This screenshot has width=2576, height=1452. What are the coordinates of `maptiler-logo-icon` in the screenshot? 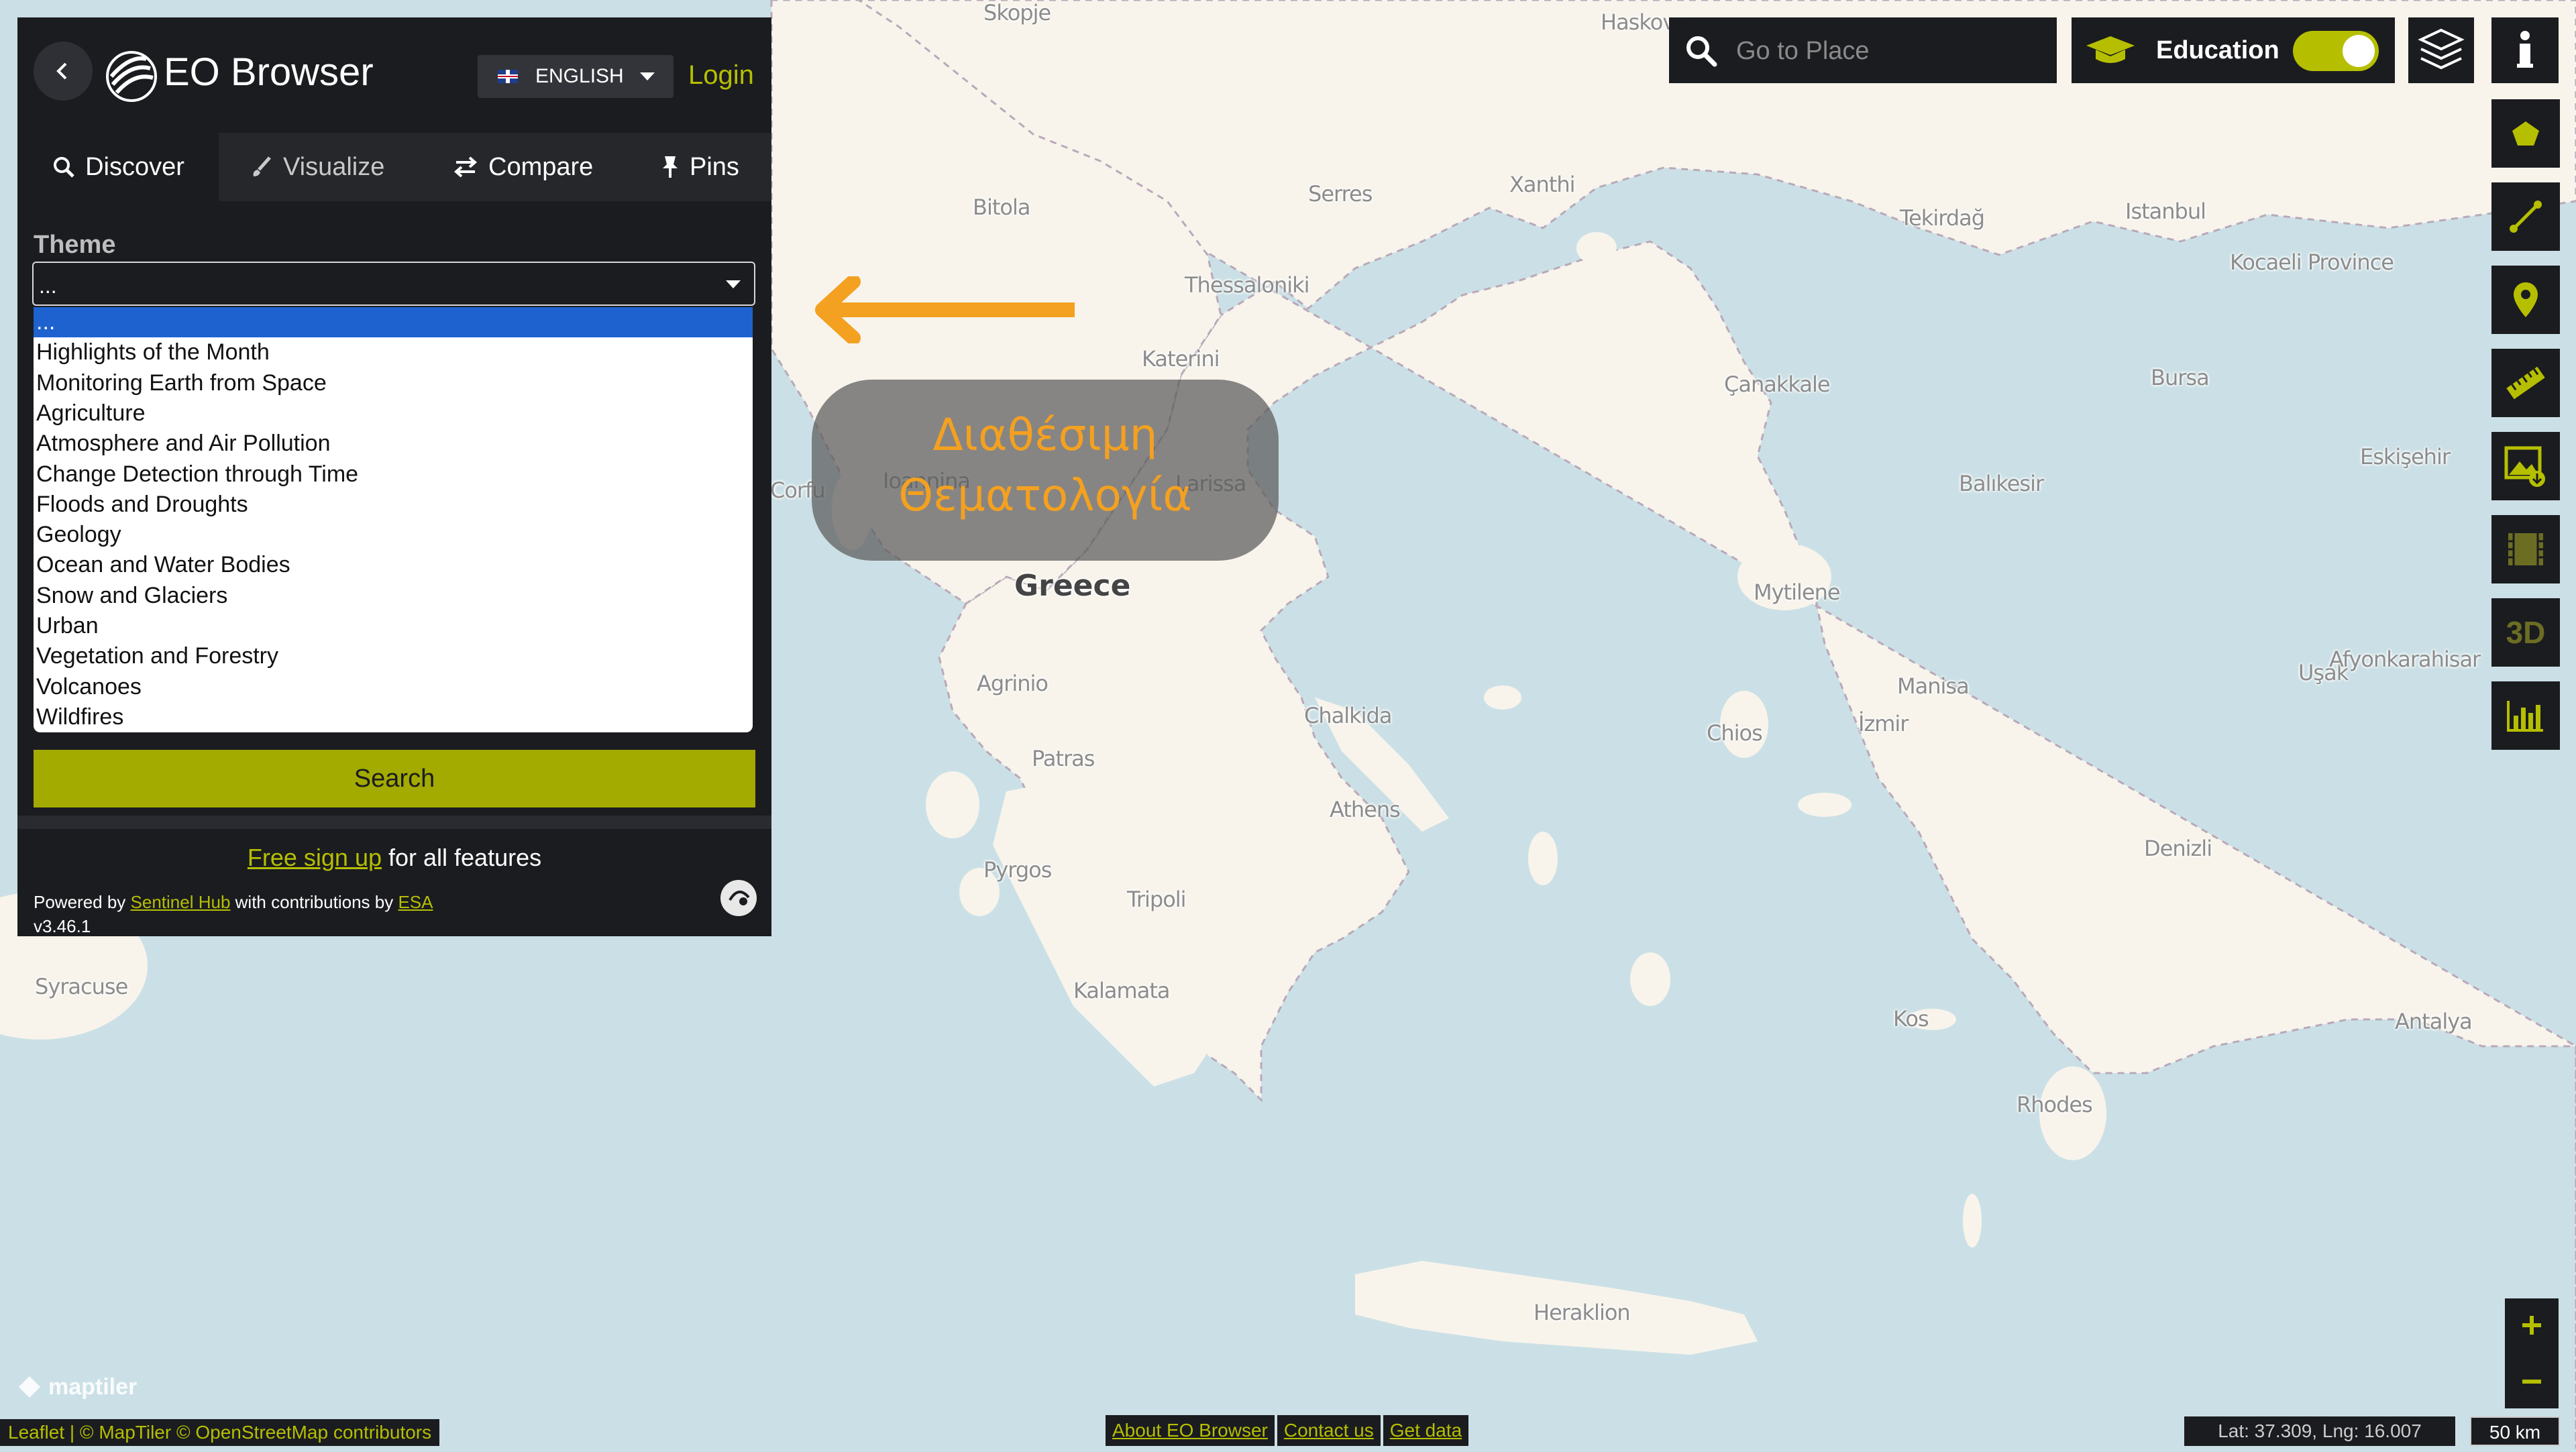 It's located at (29, 1387).